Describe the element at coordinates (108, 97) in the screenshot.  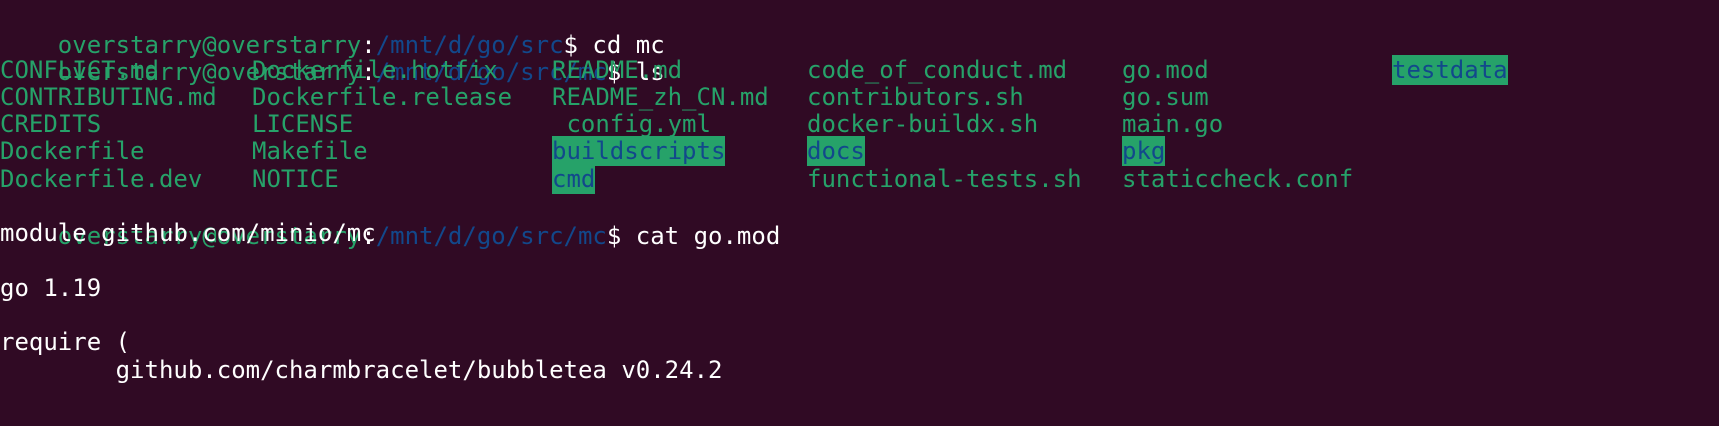
I see `ls-file-entry: CONTRIBUTING.md` at that location.